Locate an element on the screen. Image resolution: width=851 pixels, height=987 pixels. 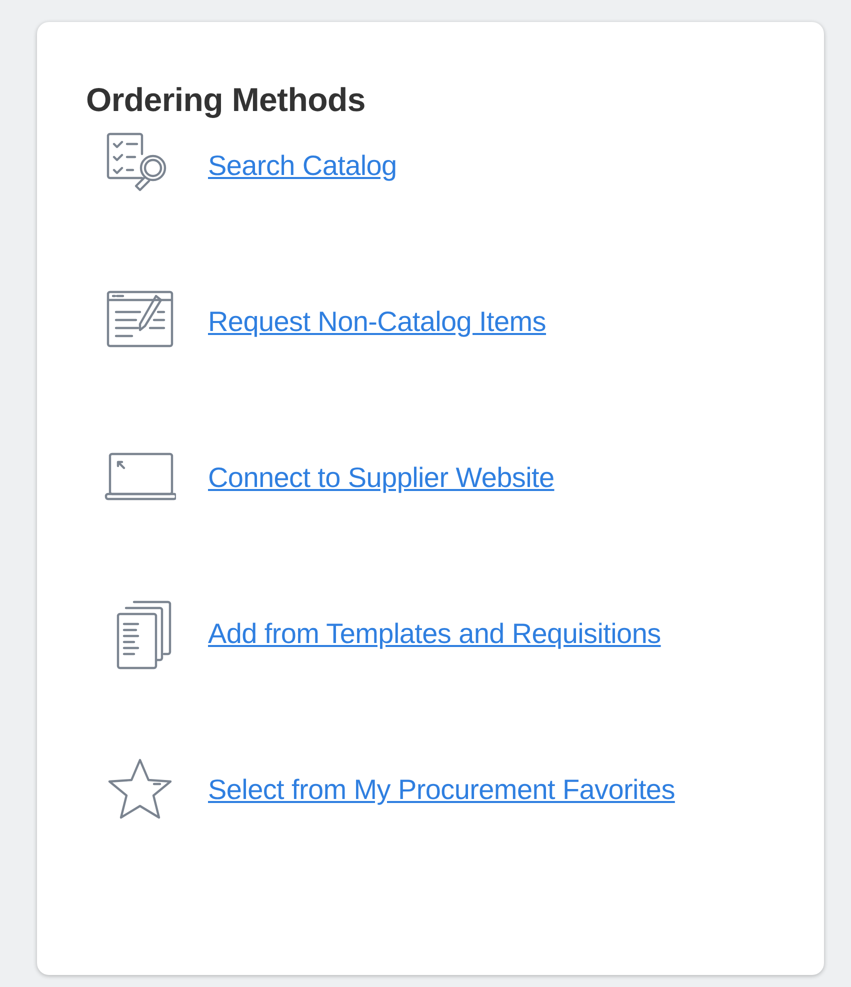
method-link: Search Catalog is located at coordinates (302, 166).